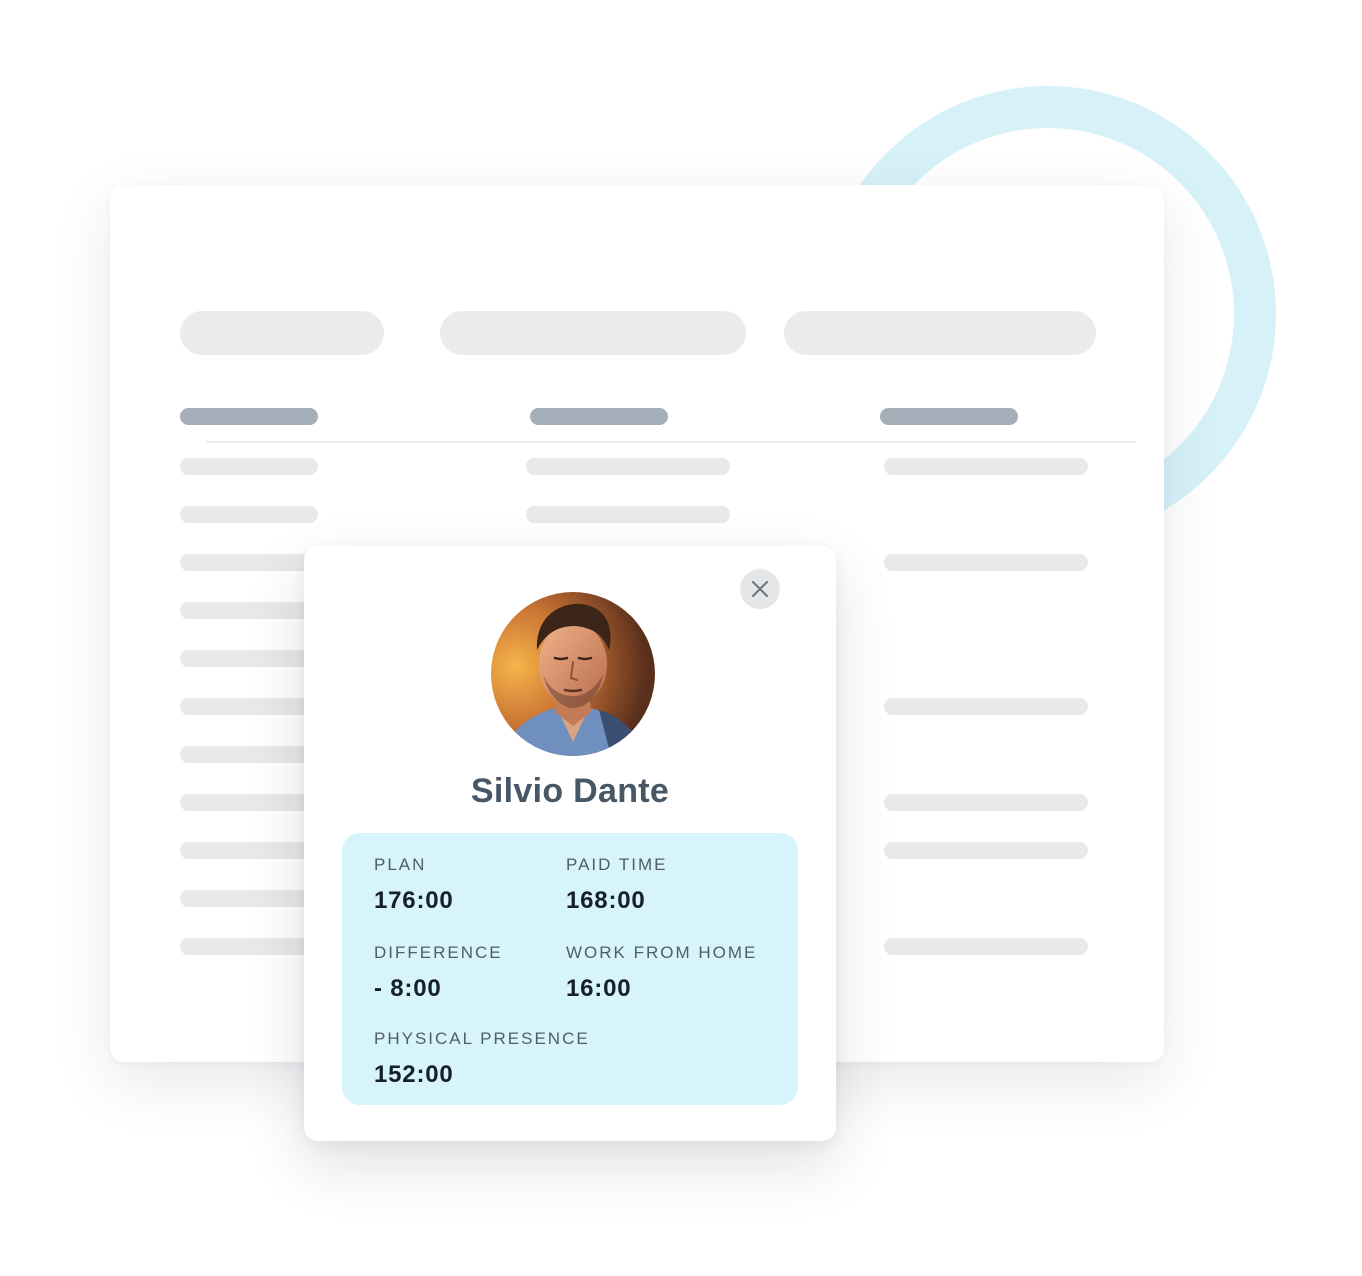  I want to click on work-from-home-value: 16:00, so click(599, 988).